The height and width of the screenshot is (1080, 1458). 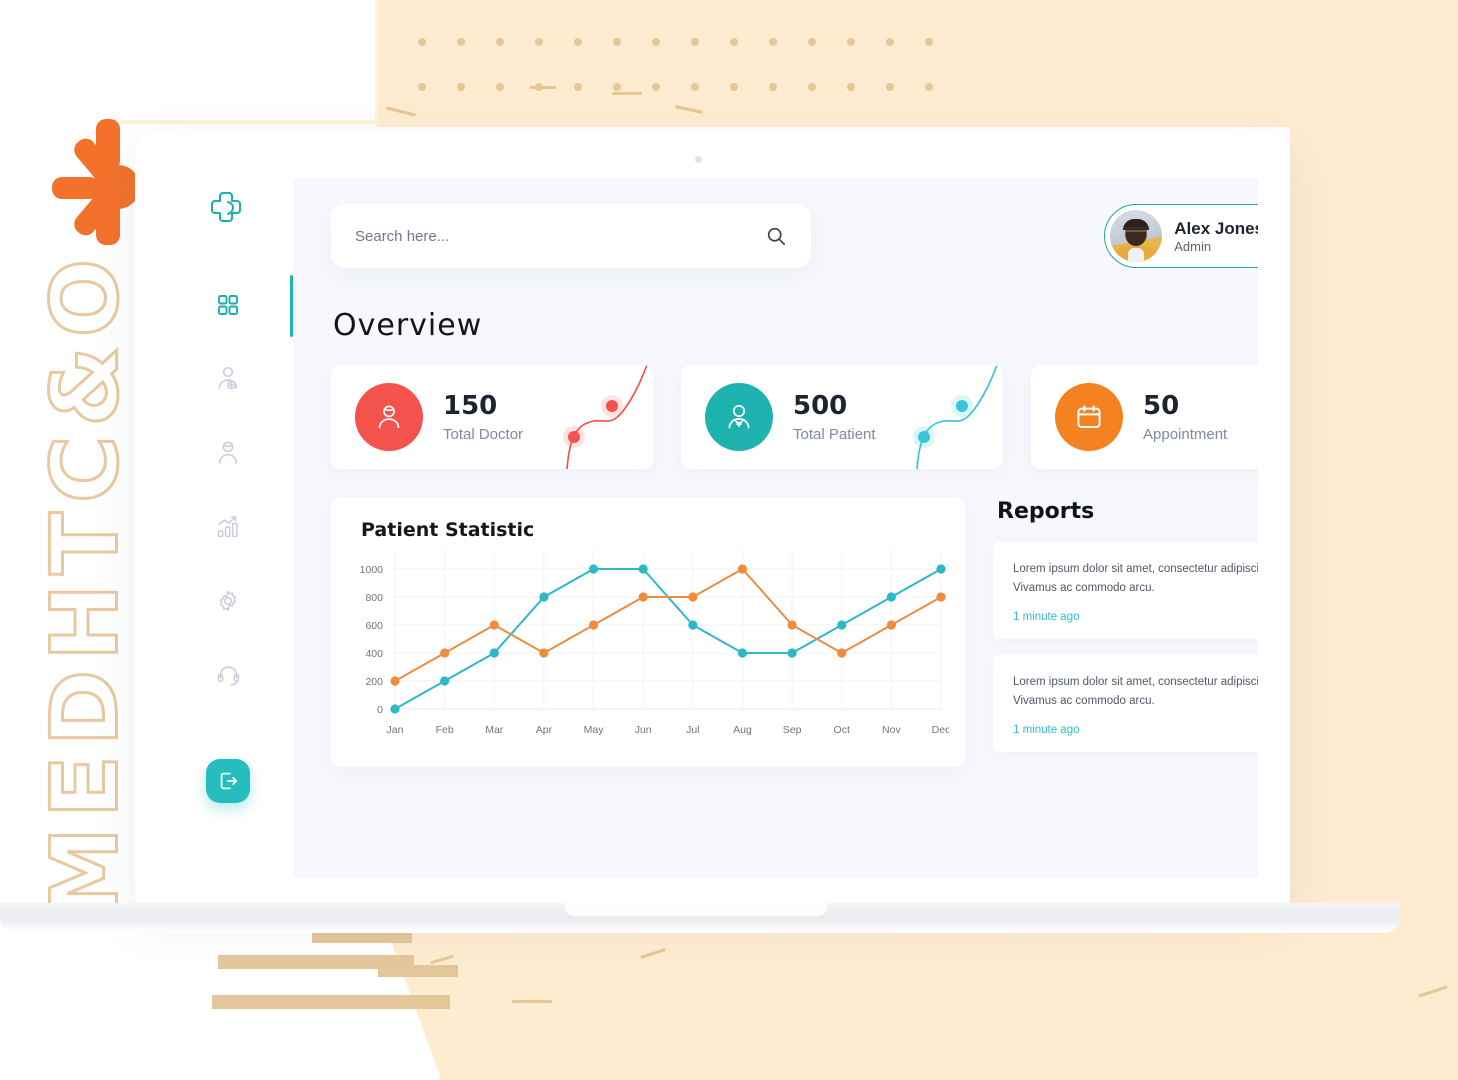 I want to click on stat-value: 50, so click(x=1161, y=406).